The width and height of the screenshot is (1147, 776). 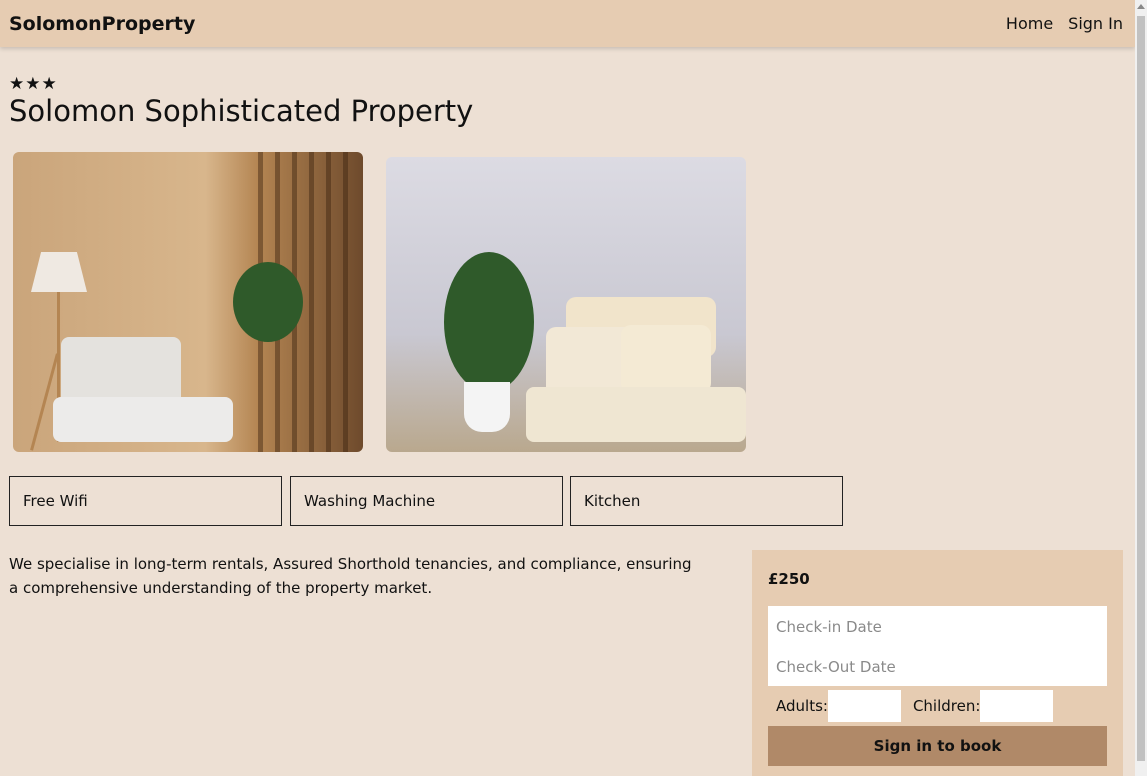 I want to click on scrollbar-thumb, so click(x=1141, y=388).